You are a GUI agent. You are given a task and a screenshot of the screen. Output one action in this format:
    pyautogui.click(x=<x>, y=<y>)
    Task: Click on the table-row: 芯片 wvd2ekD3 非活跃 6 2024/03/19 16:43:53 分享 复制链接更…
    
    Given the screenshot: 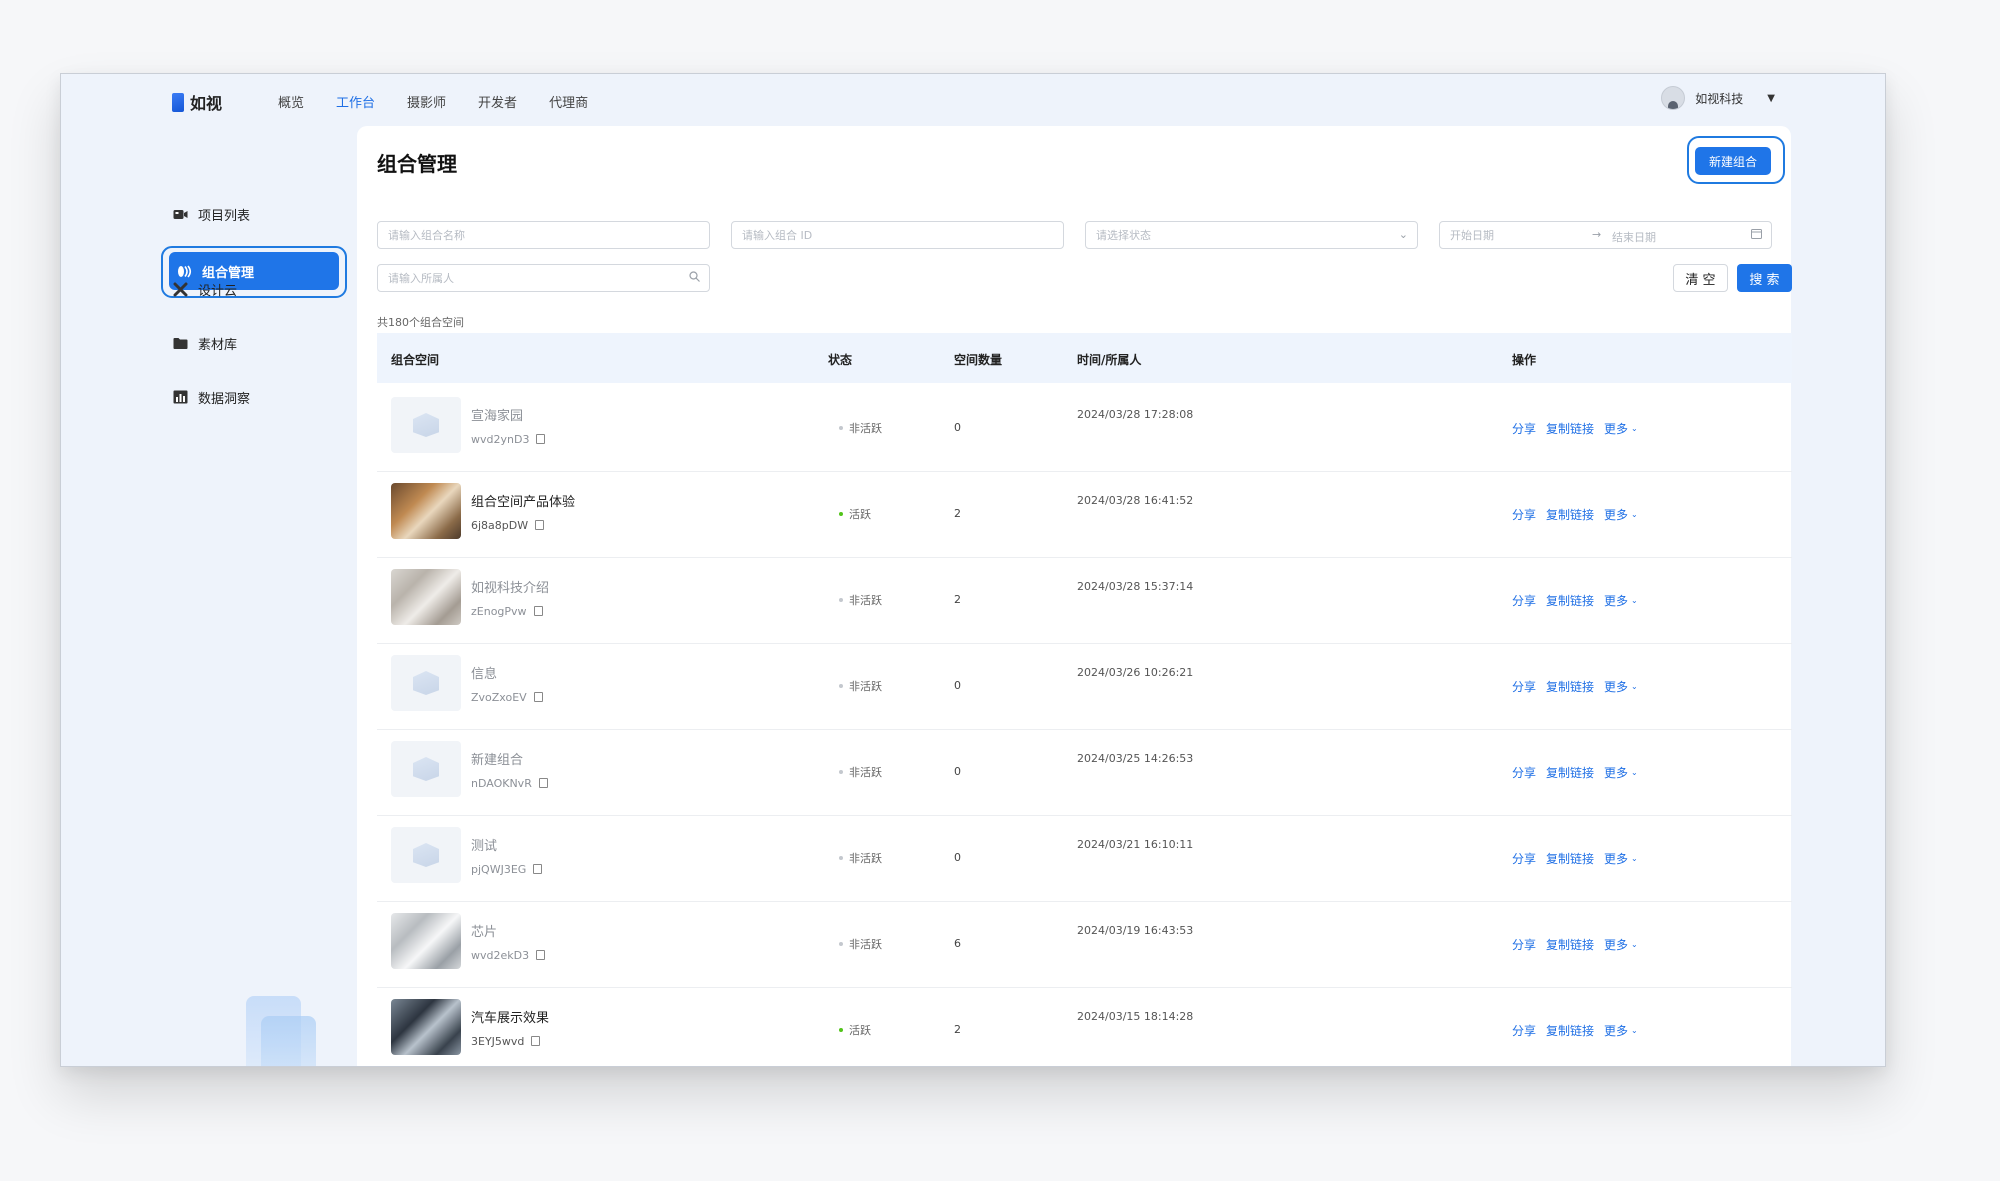 What is the action you would take?
    pyautogui.click(x=1084, y=943)
    